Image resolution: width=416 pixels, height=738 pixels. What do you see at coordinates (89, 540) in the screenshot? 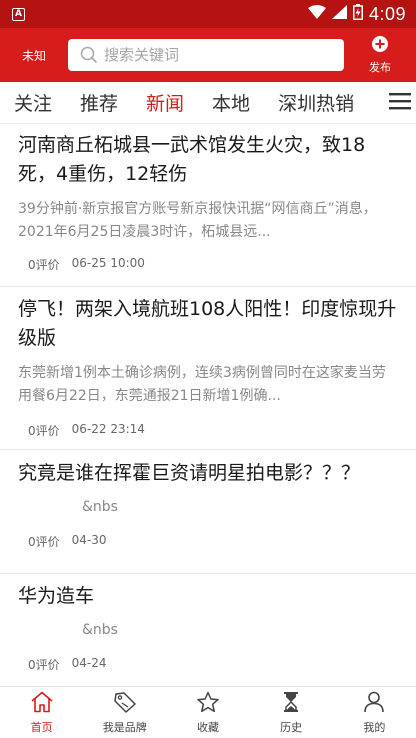
I see `publish-time: 04-30` at bounding box center [89, 540].